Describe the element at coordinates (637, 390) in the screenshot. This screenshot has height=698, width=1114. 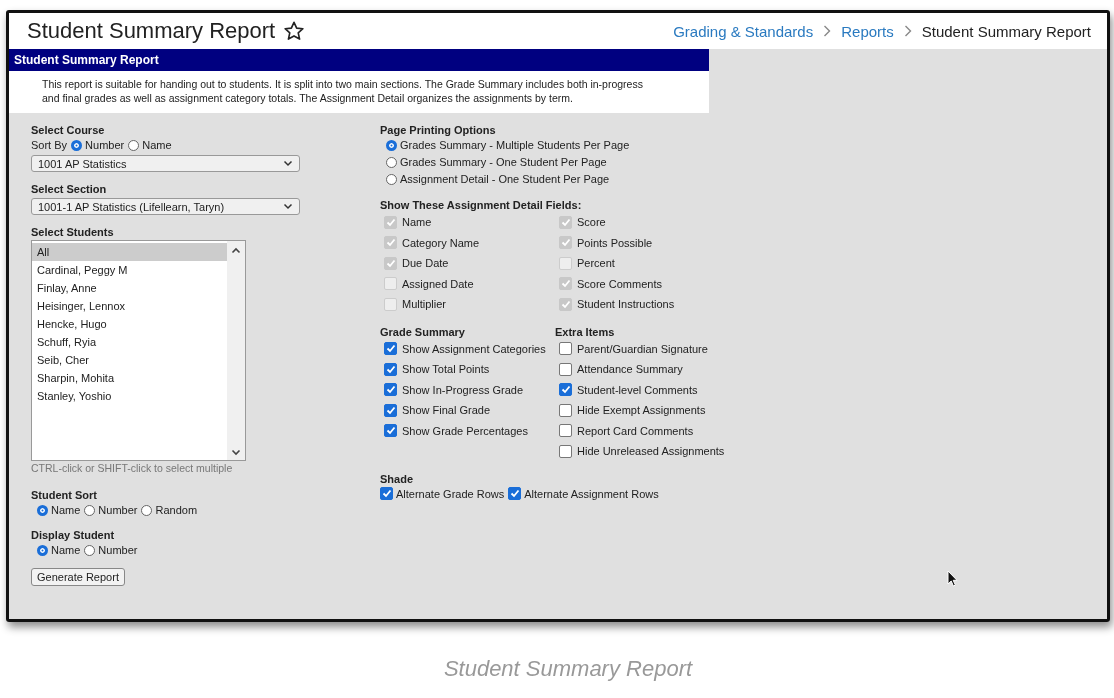
I see `checkbox-label: Student-level Comments` at that location.